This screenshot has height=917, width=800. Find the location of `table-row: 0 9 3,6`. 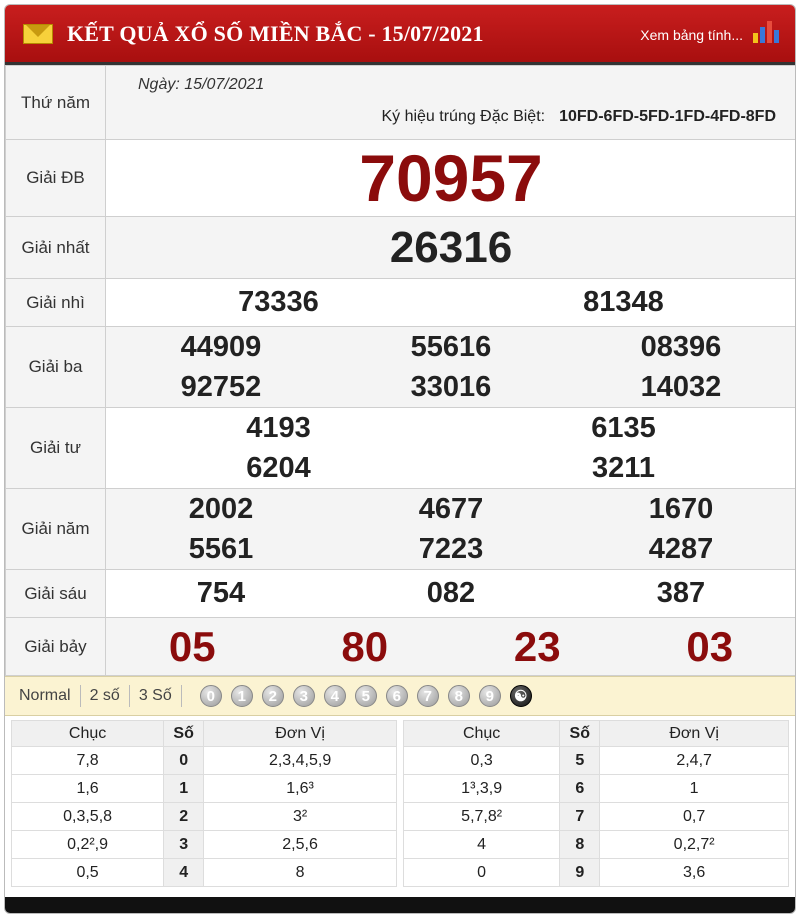

table-row: 0 9 3,6 is located at coordinates (595, 872).